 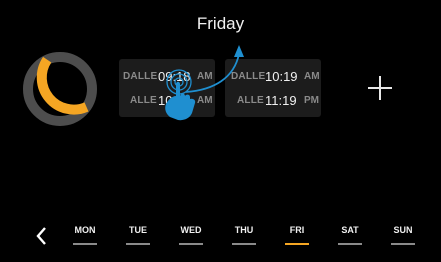 I want to click on to-time: 11:19, so click(x=281, y=100).